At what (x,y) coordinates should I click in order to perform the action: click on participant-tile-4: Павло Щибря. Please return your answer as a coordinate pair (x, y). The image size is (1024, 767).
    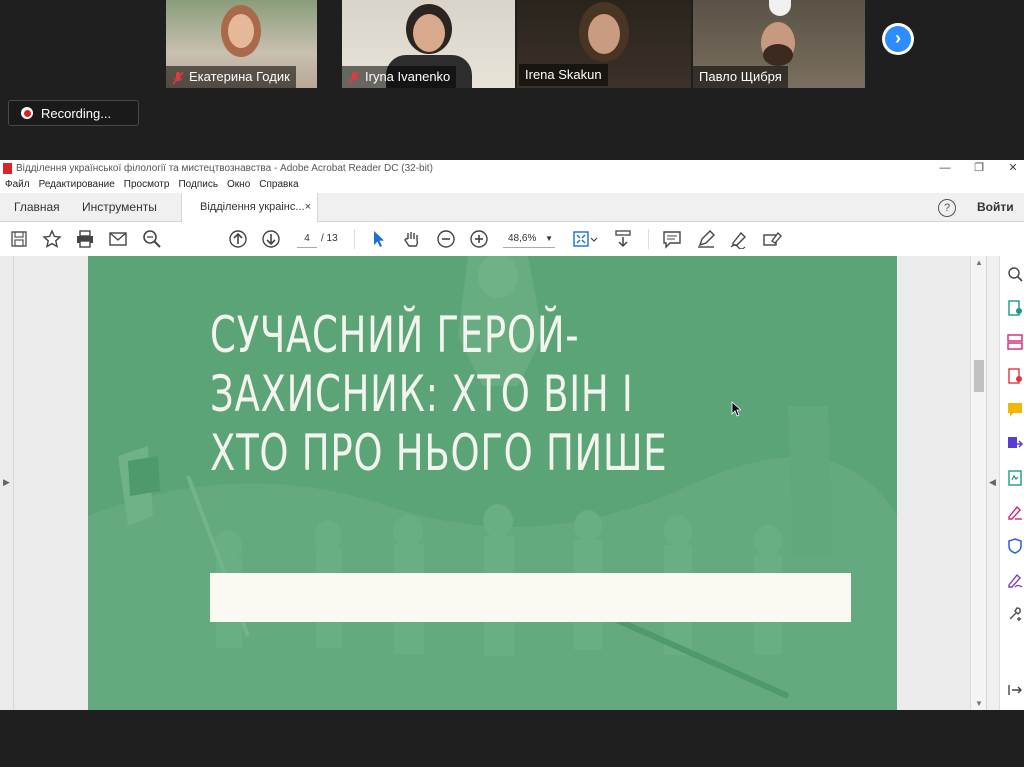
    Looking at the image, I should click on (779, 44).